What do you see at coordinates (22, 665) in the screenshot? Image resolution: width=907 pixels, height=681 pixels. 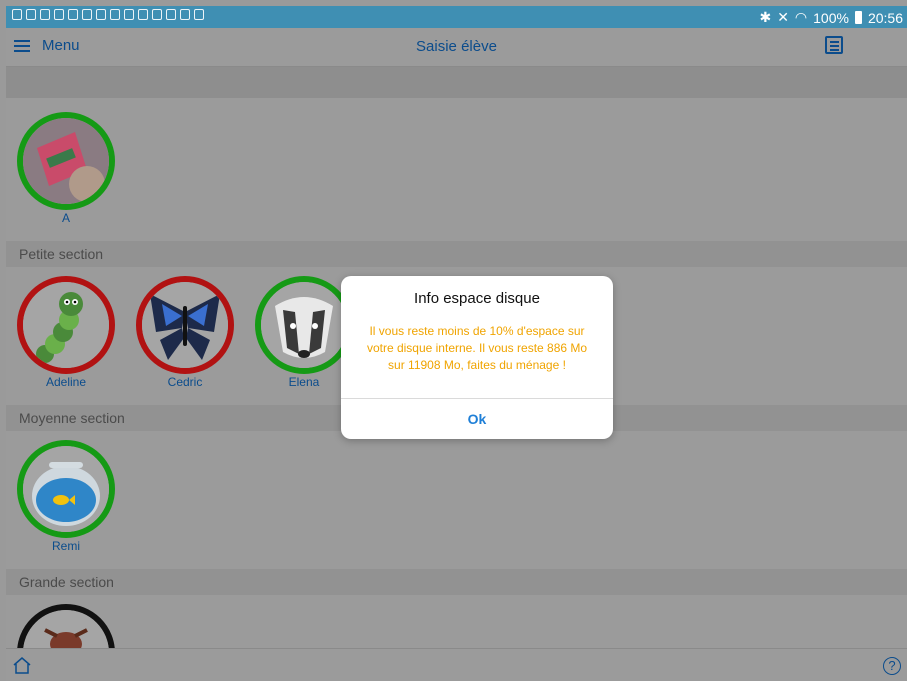 I see `home-icon` at bounding box center [22, 665].